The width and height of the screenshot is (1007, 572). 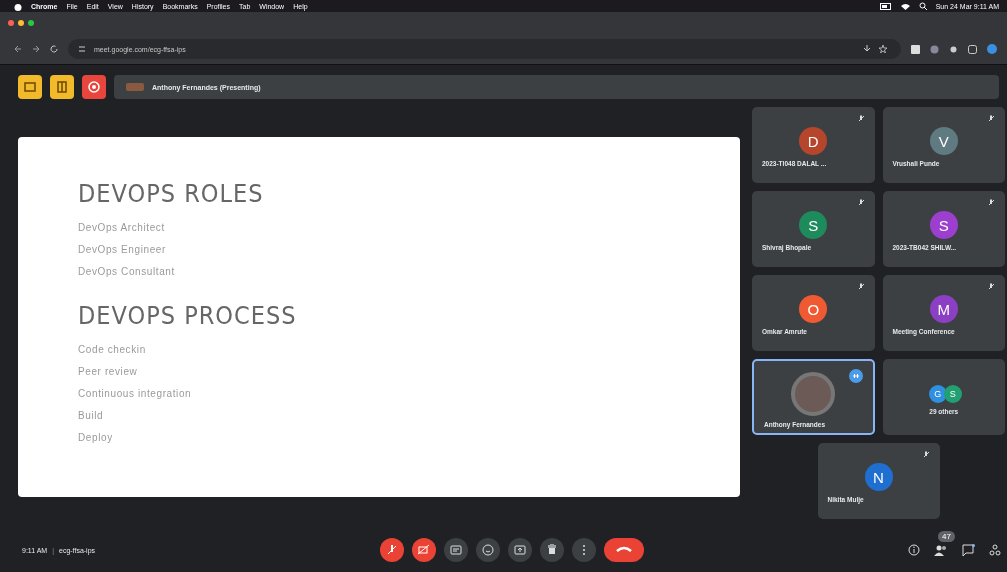 I want to click on present-icon, so click(x=519, y=550).